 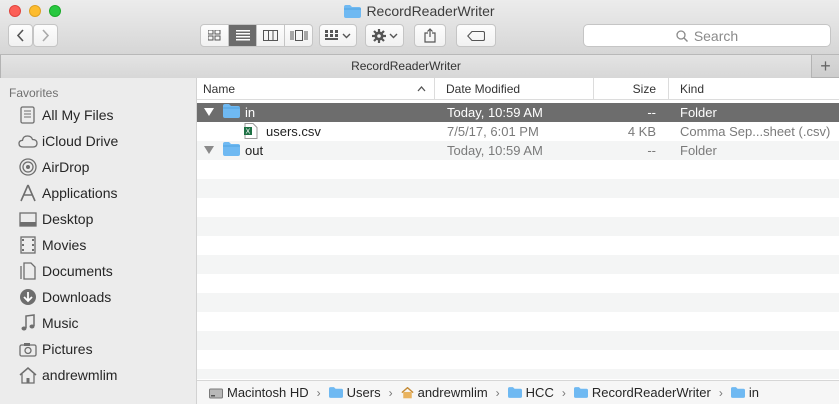 I want to click on path-item-andrewmlim: andrewmlim, so click(x=444, y=392).